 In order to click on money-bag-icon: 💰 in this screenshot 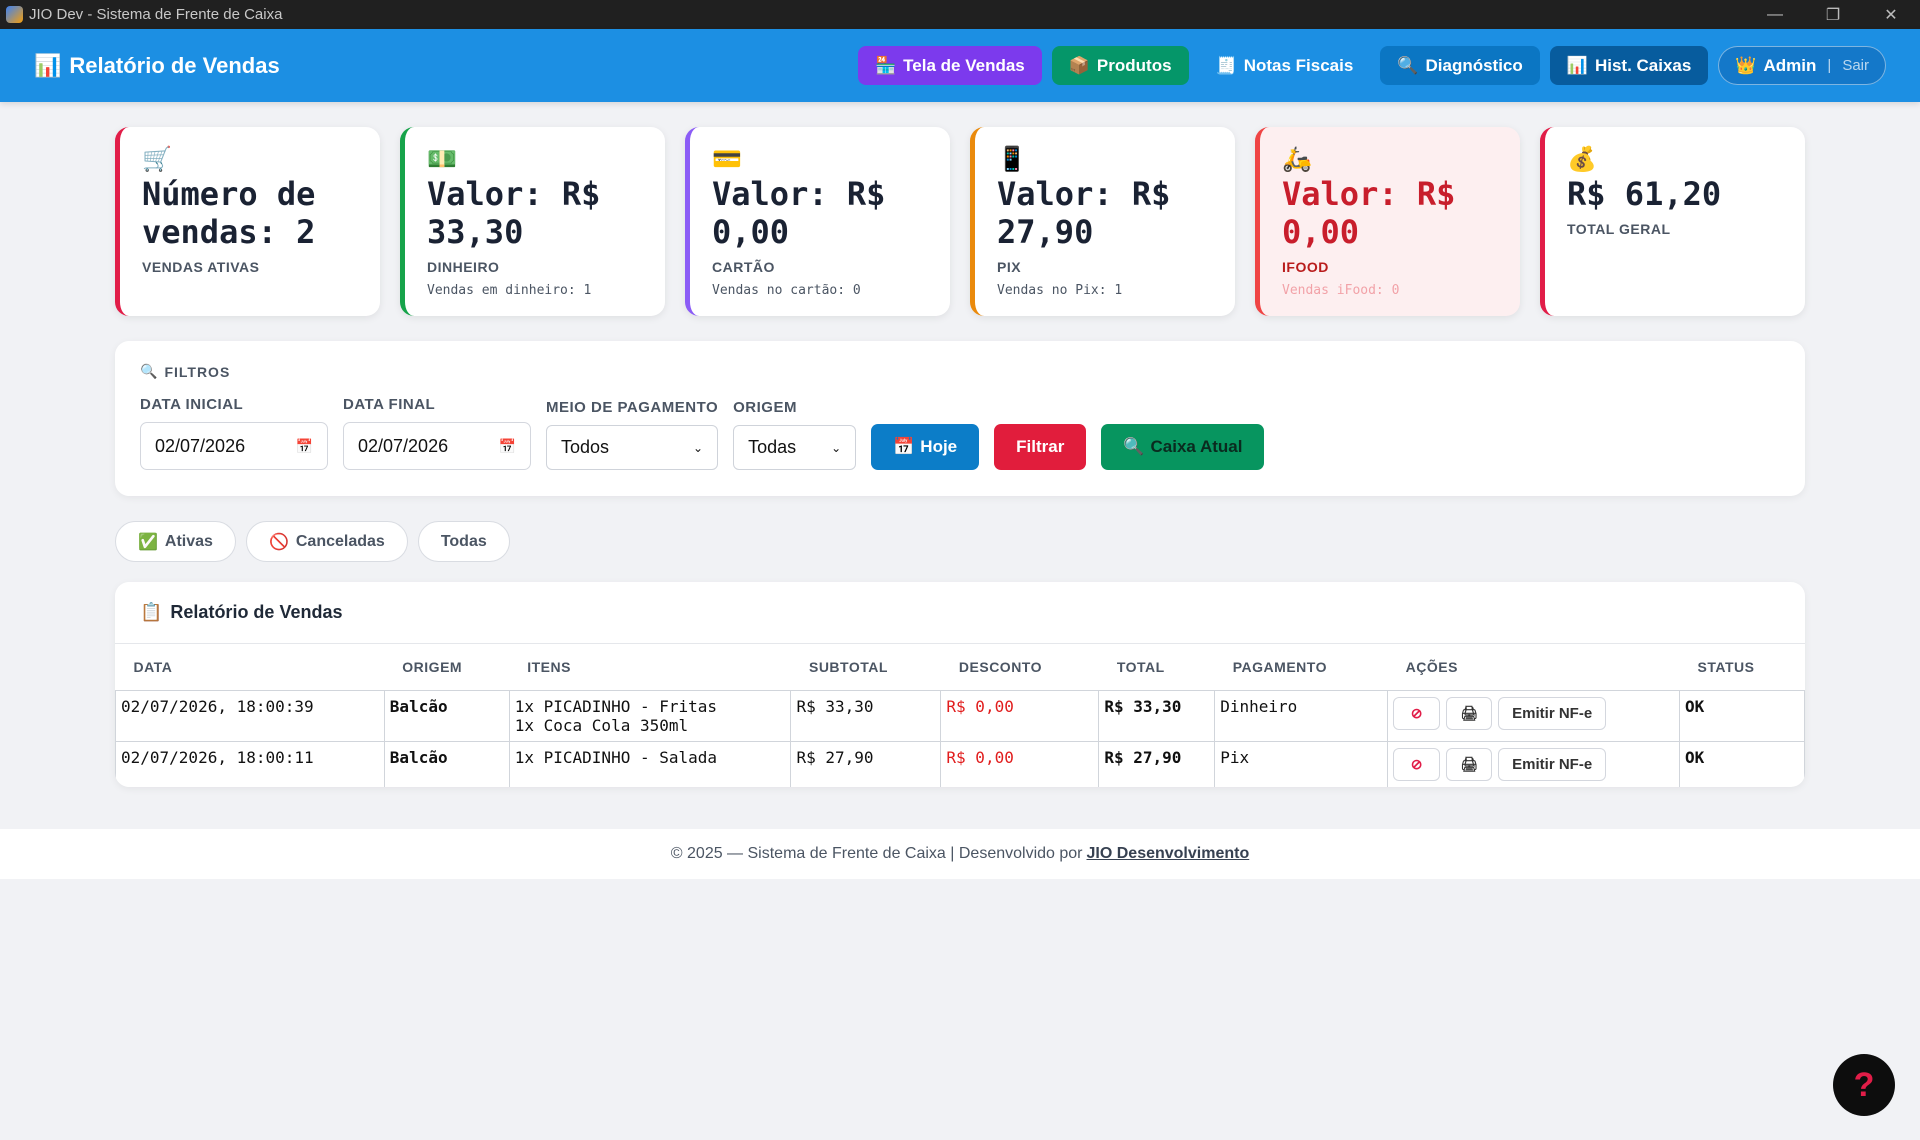, I will do `click(1582, 159)`.